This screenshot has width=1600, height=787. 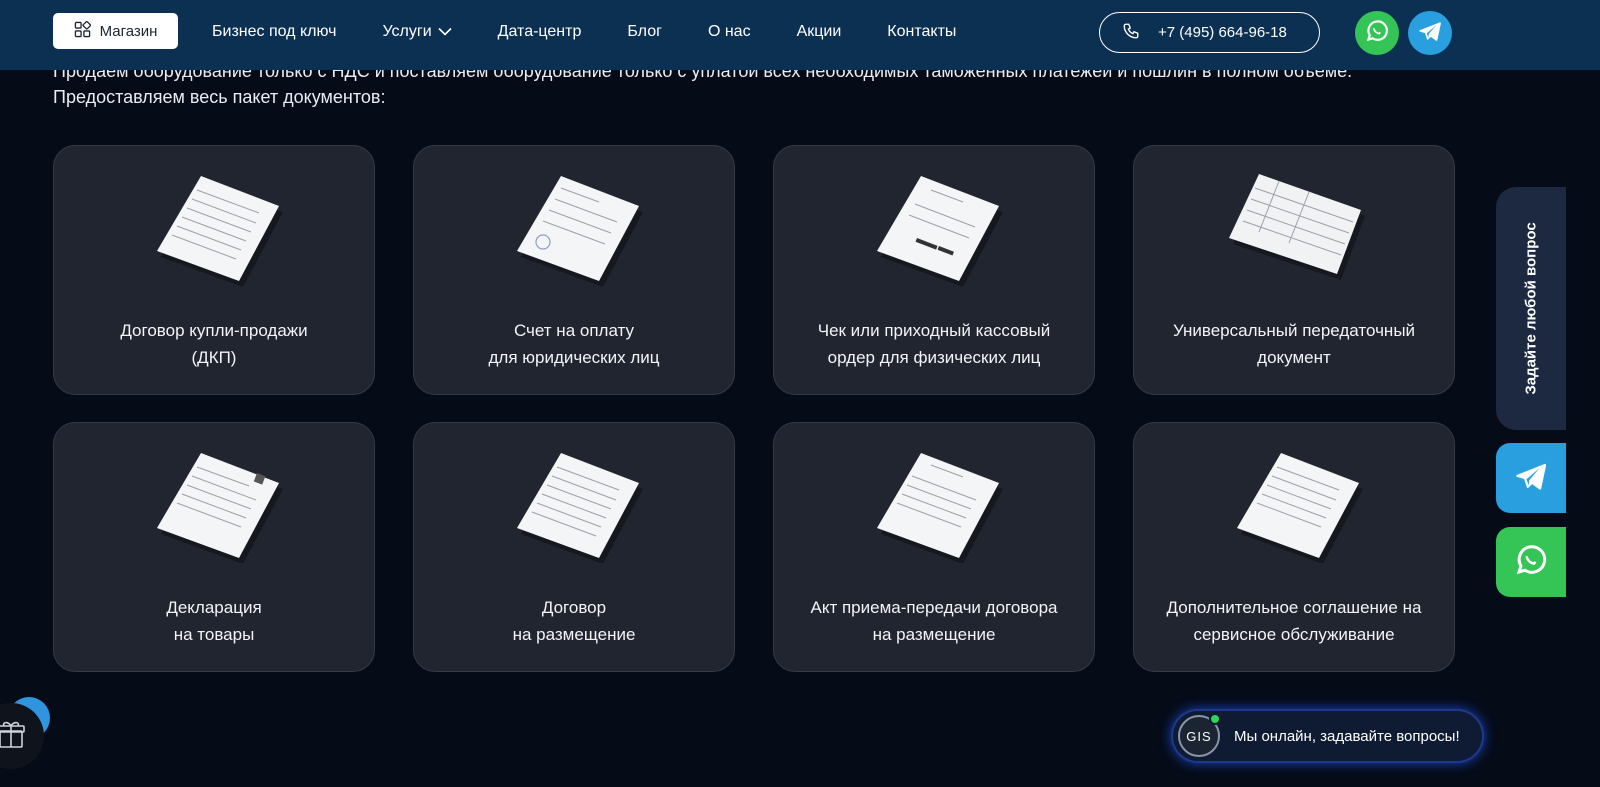 I want to click on document-title: Универсальный передаточный документ, so click(x=1294, y=344).